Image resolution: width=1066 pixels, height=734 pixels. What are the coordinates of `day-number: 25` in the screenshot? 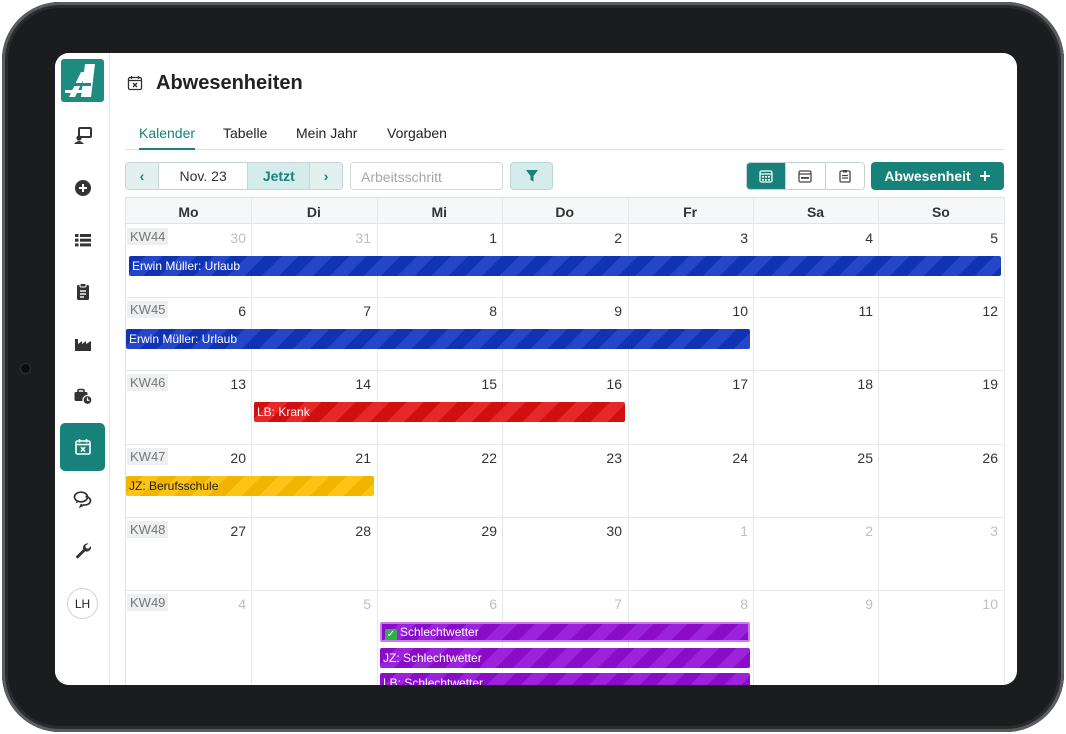 It's located at (813, 458).